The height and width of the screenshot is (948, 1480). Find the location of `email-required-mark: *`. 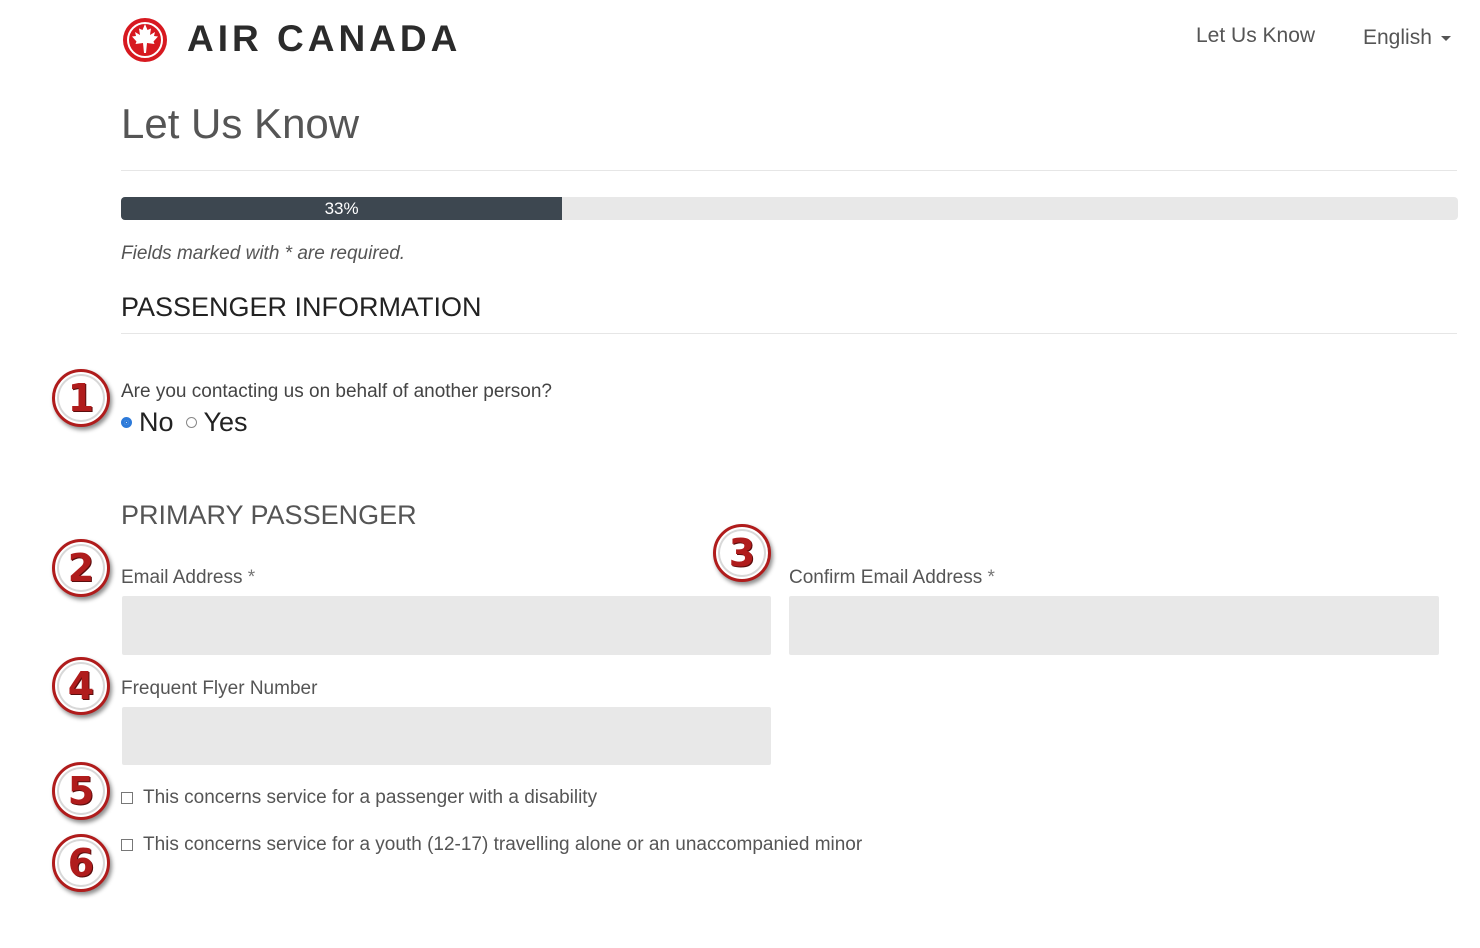

email-required-mark: * is located at coordinates (251, 577).